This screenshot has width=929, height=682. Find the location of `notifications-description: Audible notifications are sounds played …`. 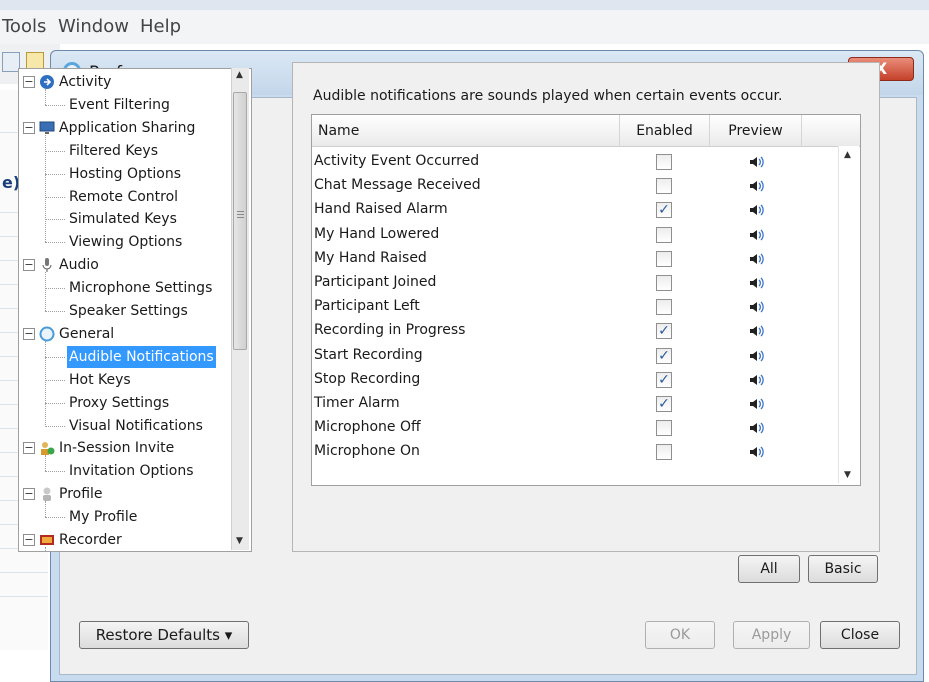

notifications-description: Audible notifications are sounds played … is located at coordinates (547, 96).